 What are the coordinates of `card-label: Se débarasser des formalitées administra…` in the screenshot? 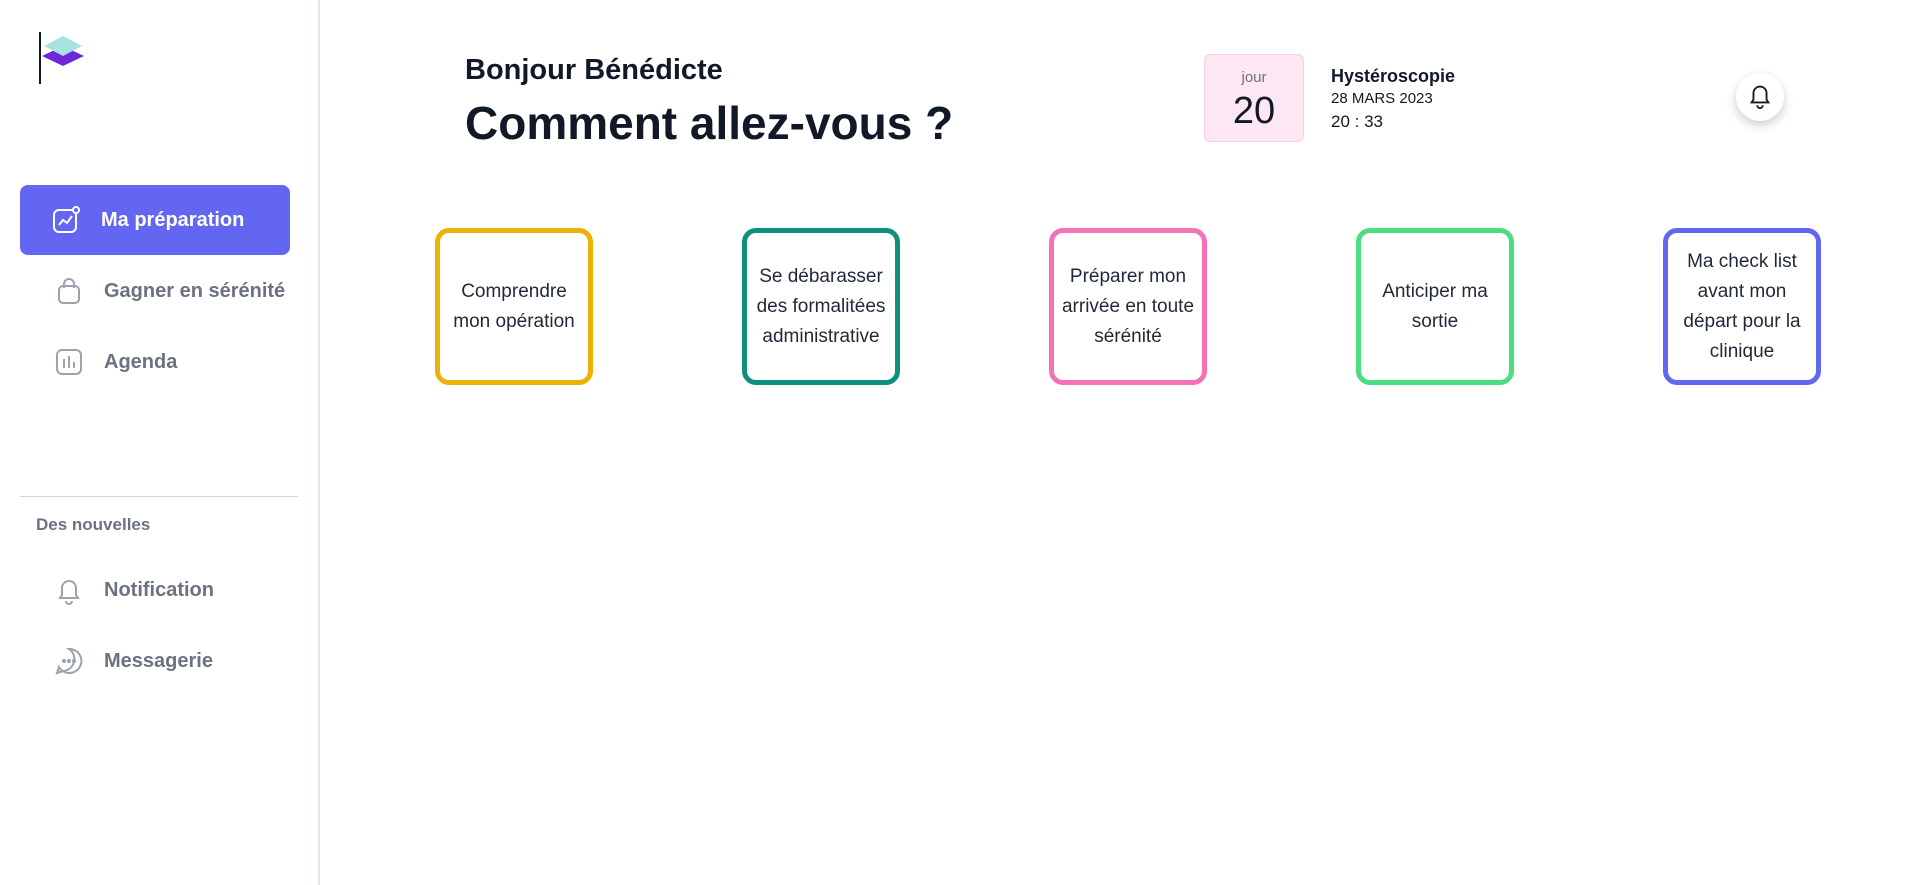 It's located at (821, 306).